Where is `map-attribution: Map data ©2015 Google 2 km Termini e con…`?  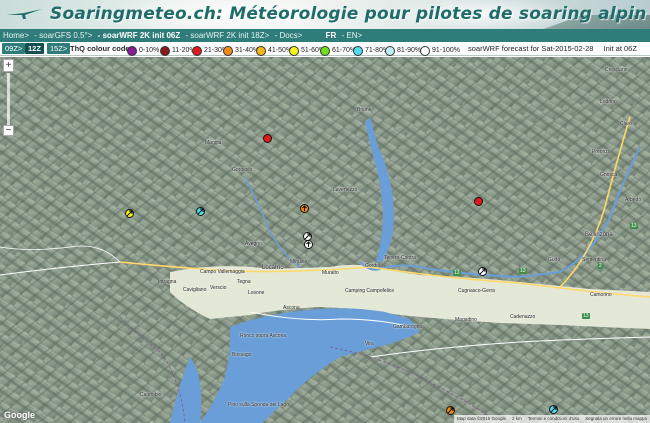 map-attribution: Map data ©2015 Google 2 km Termini e con… is located at coordinates (551, 419).